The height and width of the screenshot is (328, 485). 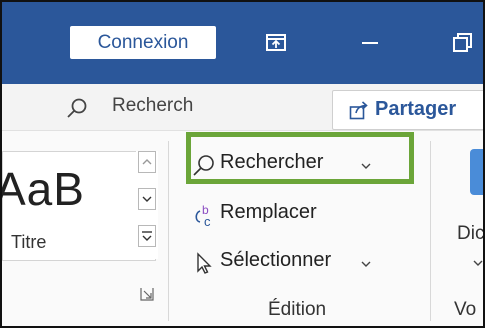 I want to click on styles-scroll-up-button, so click(x=147, y=162).